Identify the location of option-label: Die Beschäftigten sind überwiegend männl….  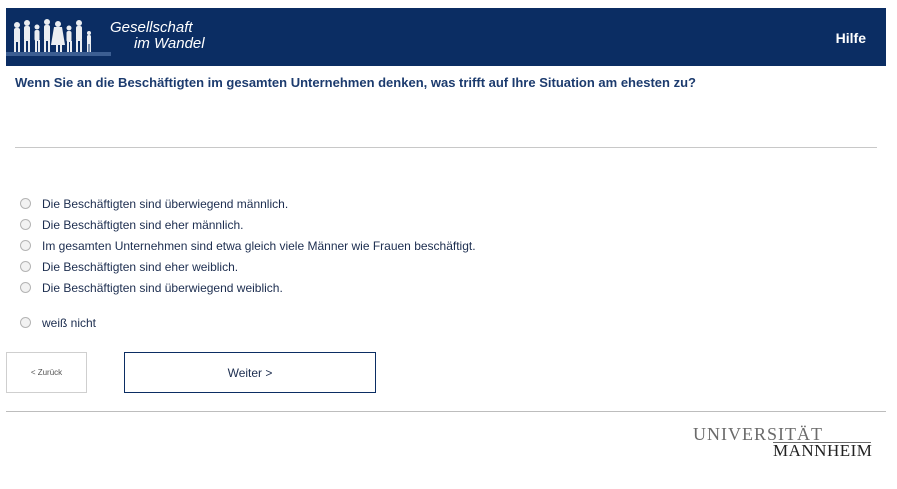
(165, 204).